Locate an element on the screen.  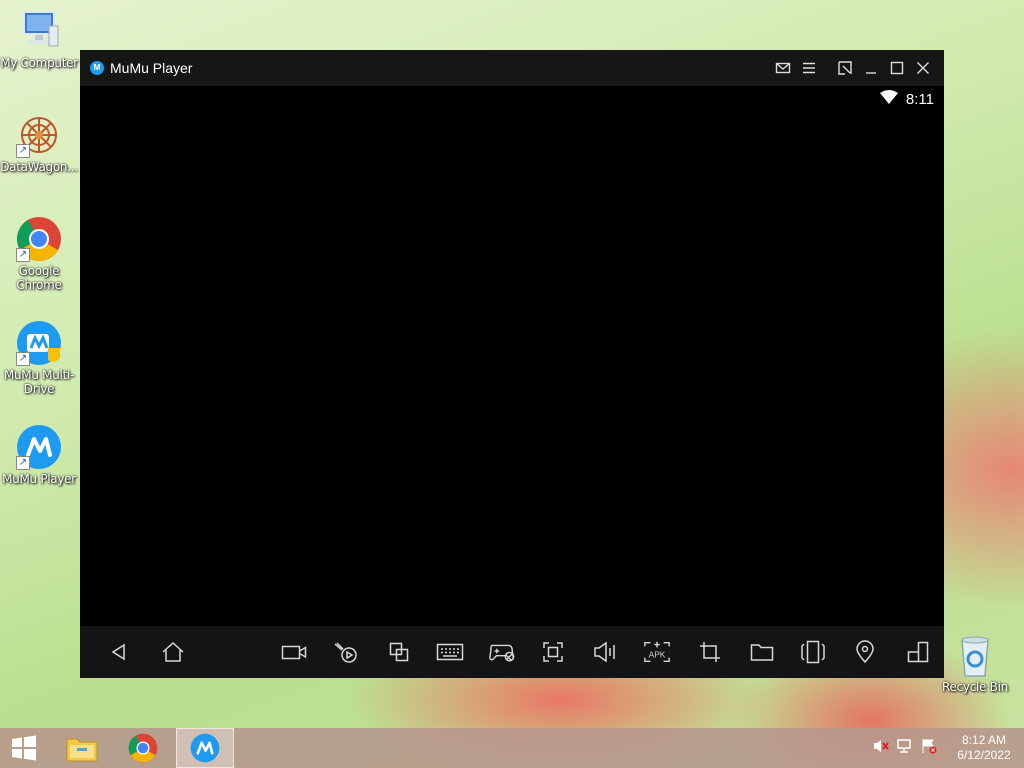
taskbar-chrome is located at coordinates (143, 748).